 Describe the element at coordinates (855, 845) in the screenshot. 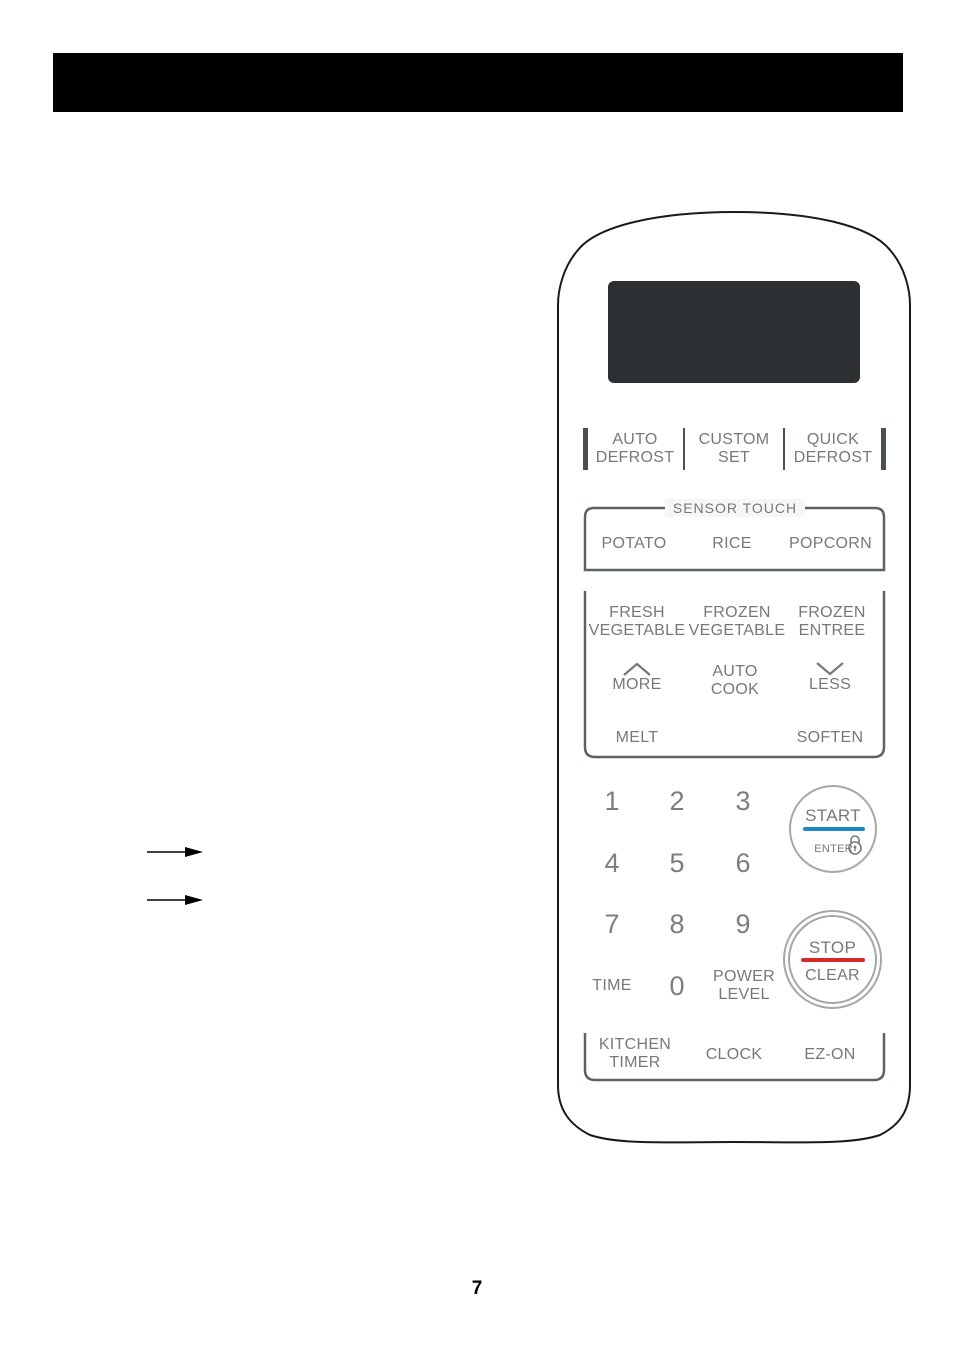

I see `lock-icon` at that location.